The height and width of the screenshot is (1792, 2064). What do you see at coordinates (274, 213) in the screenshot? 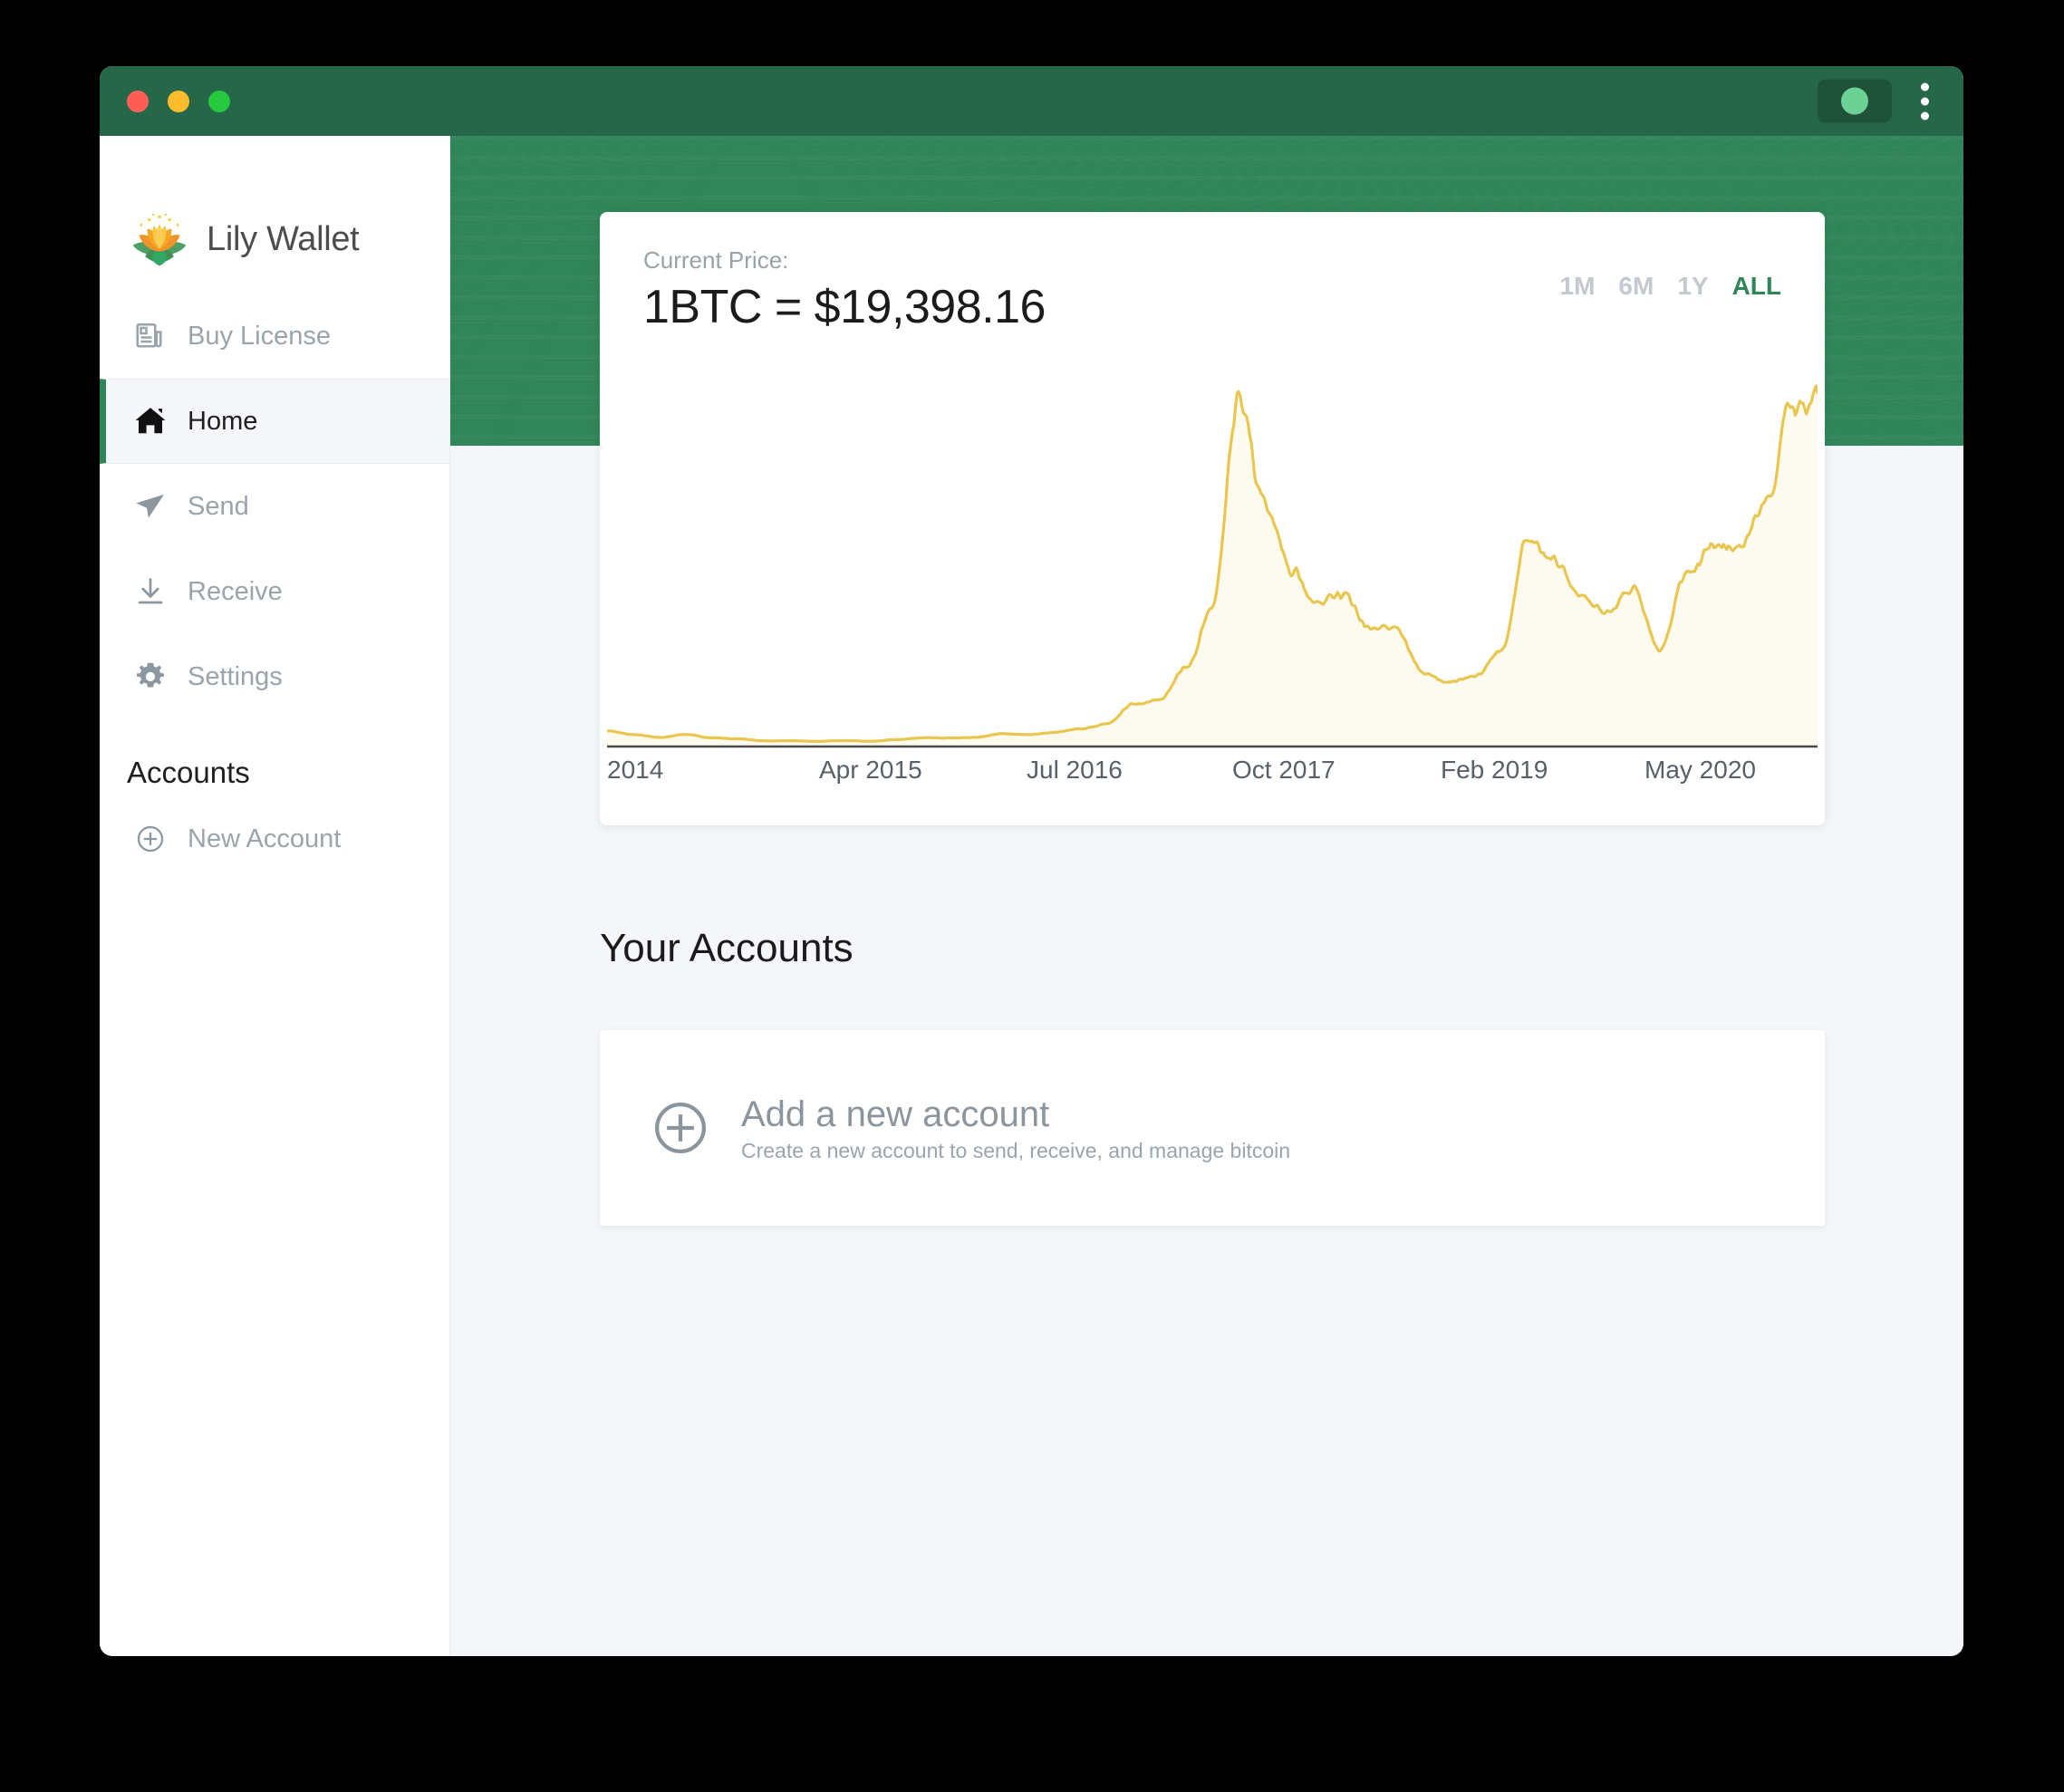
I see `brand: Lily Wallet` at bounding box center [274, 213].